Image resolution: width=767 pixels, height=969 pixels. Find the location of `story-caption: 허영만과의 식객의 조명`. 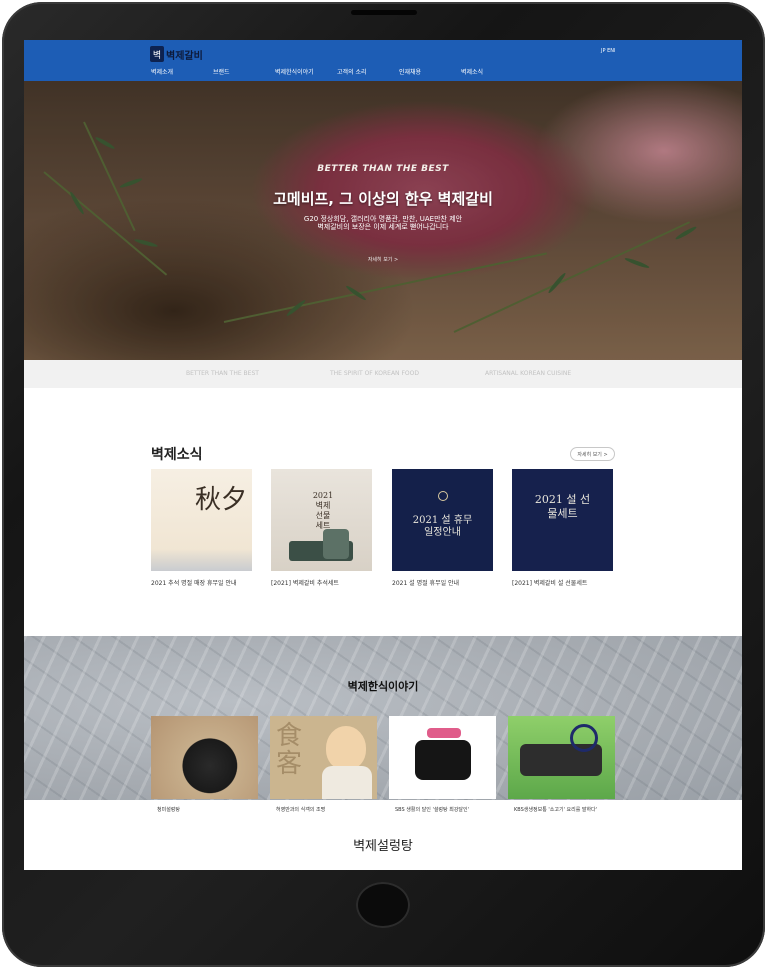

story-caption: 허영만과의 식객의 조명 is located at coordinates (301, 810).